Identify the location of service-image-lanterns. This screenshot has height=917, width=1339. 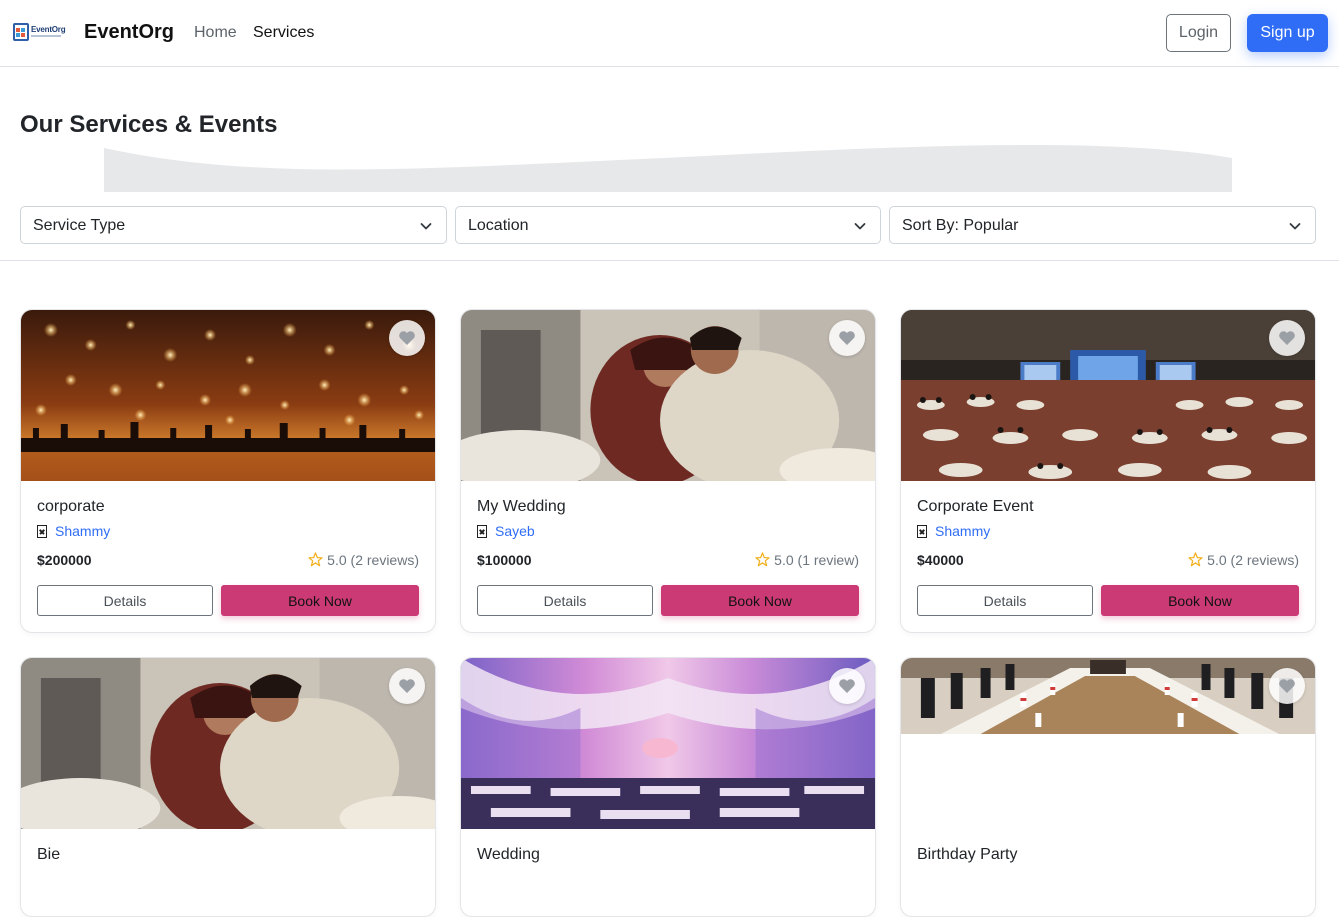
(228, 395).